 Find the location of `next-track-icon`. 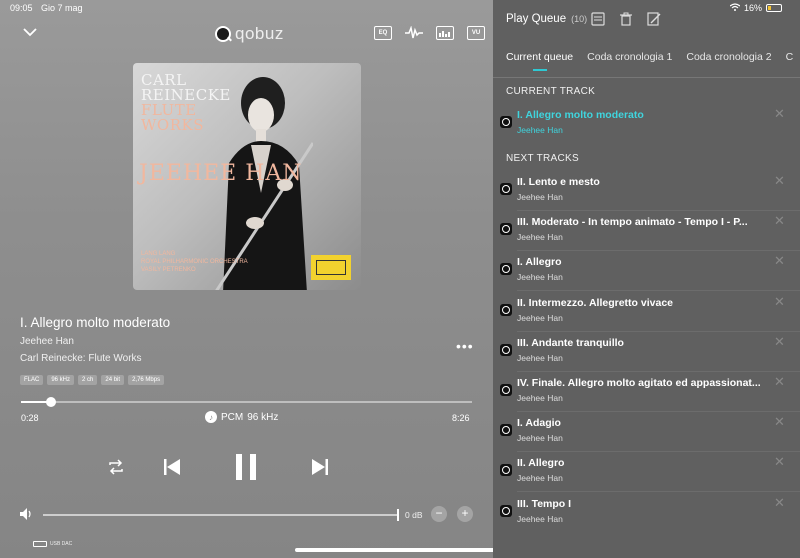

next-track-icon is located at coordinates (320, 467).